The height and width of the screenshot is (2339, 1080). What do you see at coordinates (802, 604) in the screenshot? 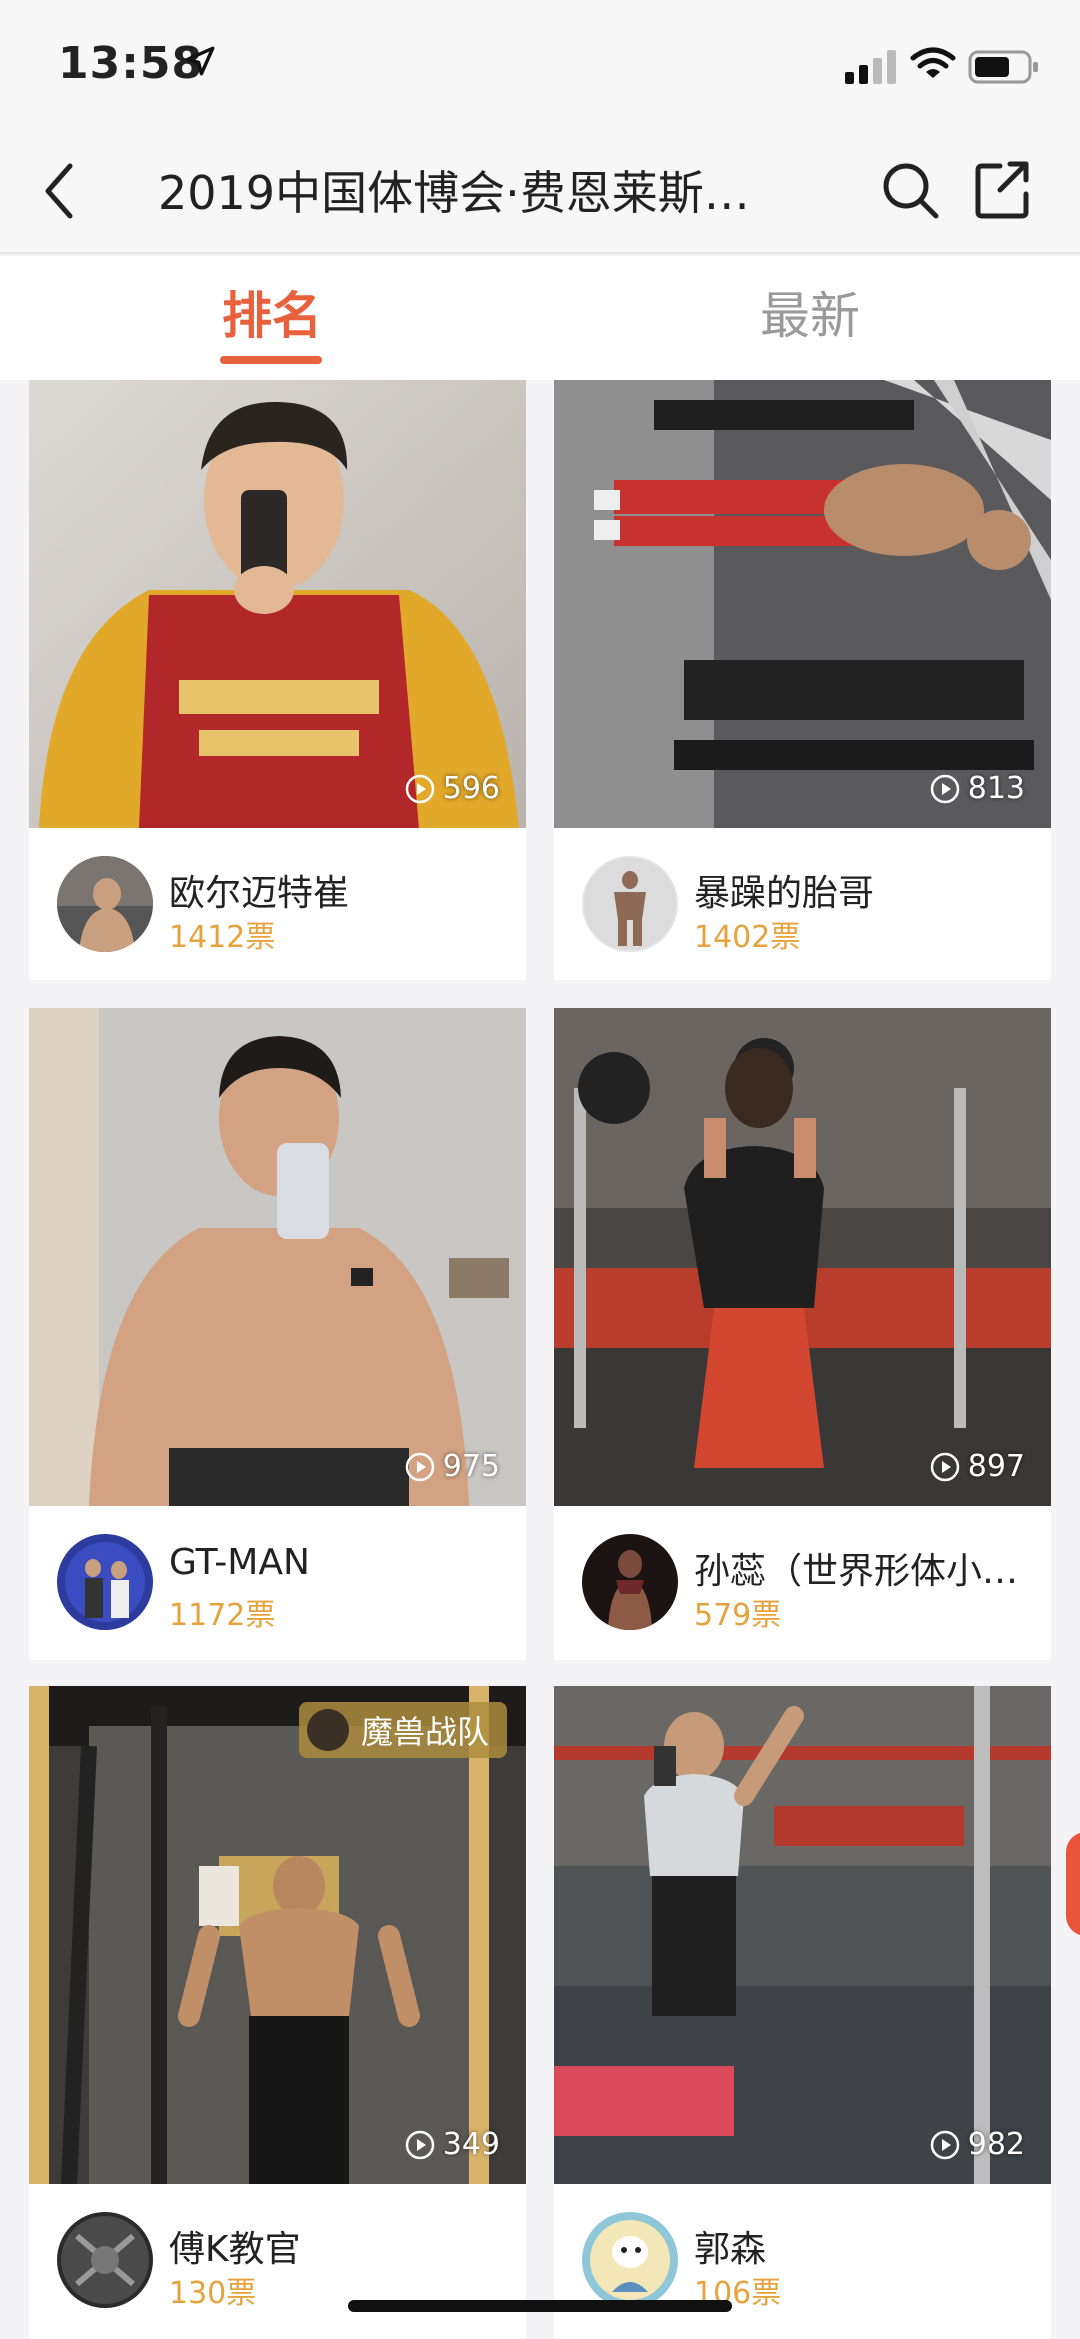
I see `video-thumbnail: 813` at bounding box center [802, 604].